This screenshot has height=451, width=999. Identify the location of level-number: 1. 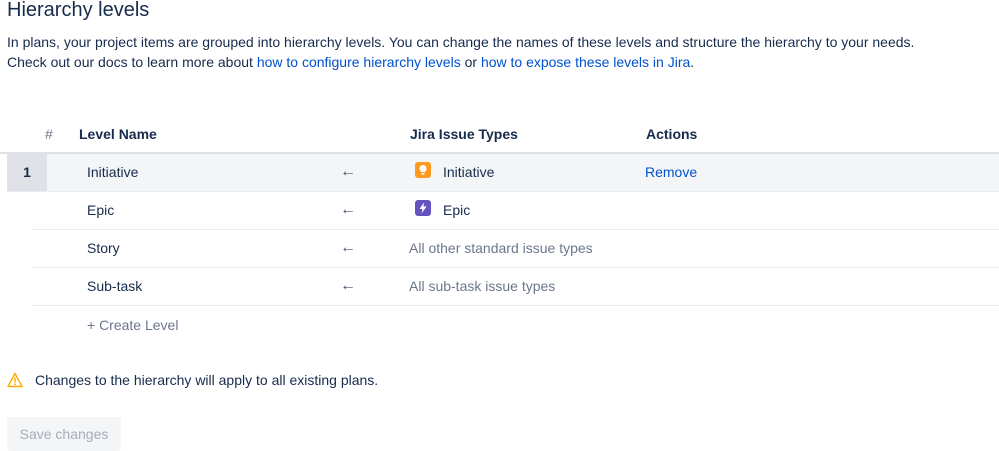
(27, 172).